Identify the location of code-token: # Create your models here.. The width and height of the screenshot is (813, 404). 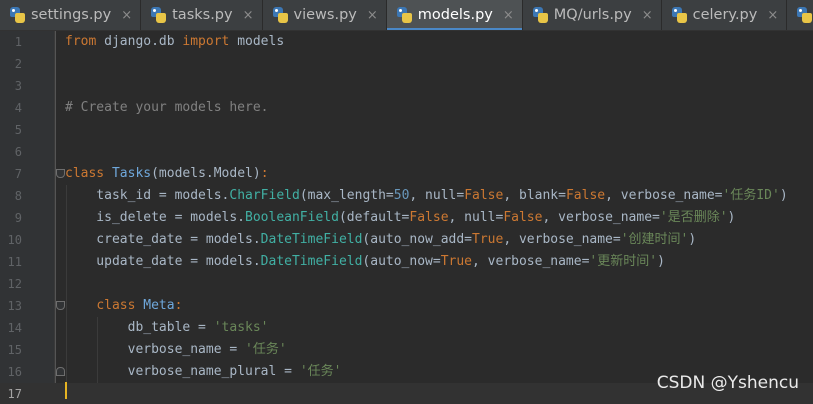
(167, 107).